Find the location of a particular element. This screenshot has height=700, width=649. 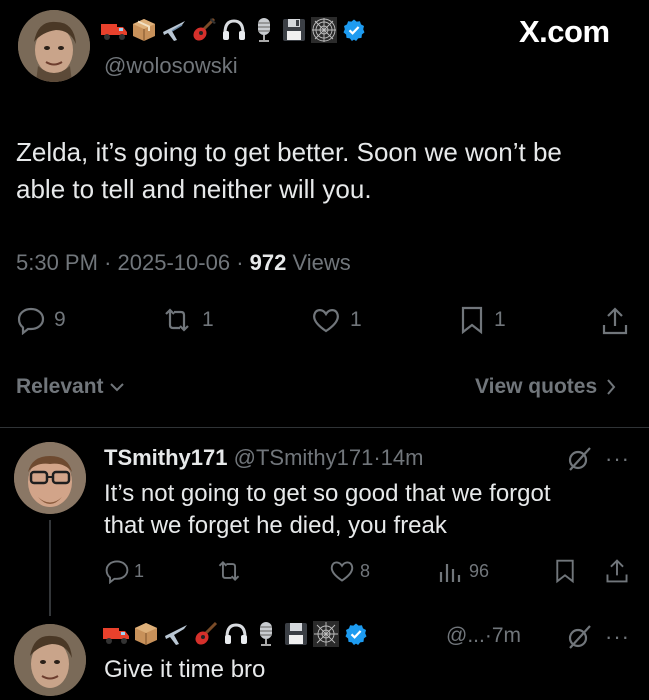

reply-display-name: TSmithy171 is located at coordinates (166, 457).